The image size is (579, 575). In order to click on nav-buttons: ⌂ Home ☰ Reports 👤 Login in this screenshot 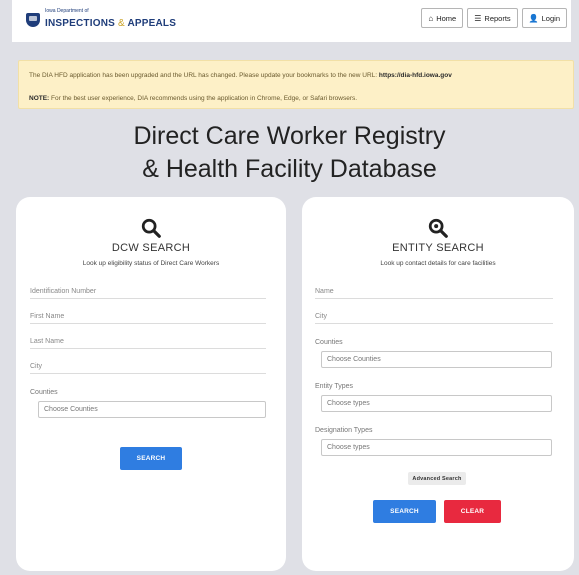, I will do `click(494, 18)`.